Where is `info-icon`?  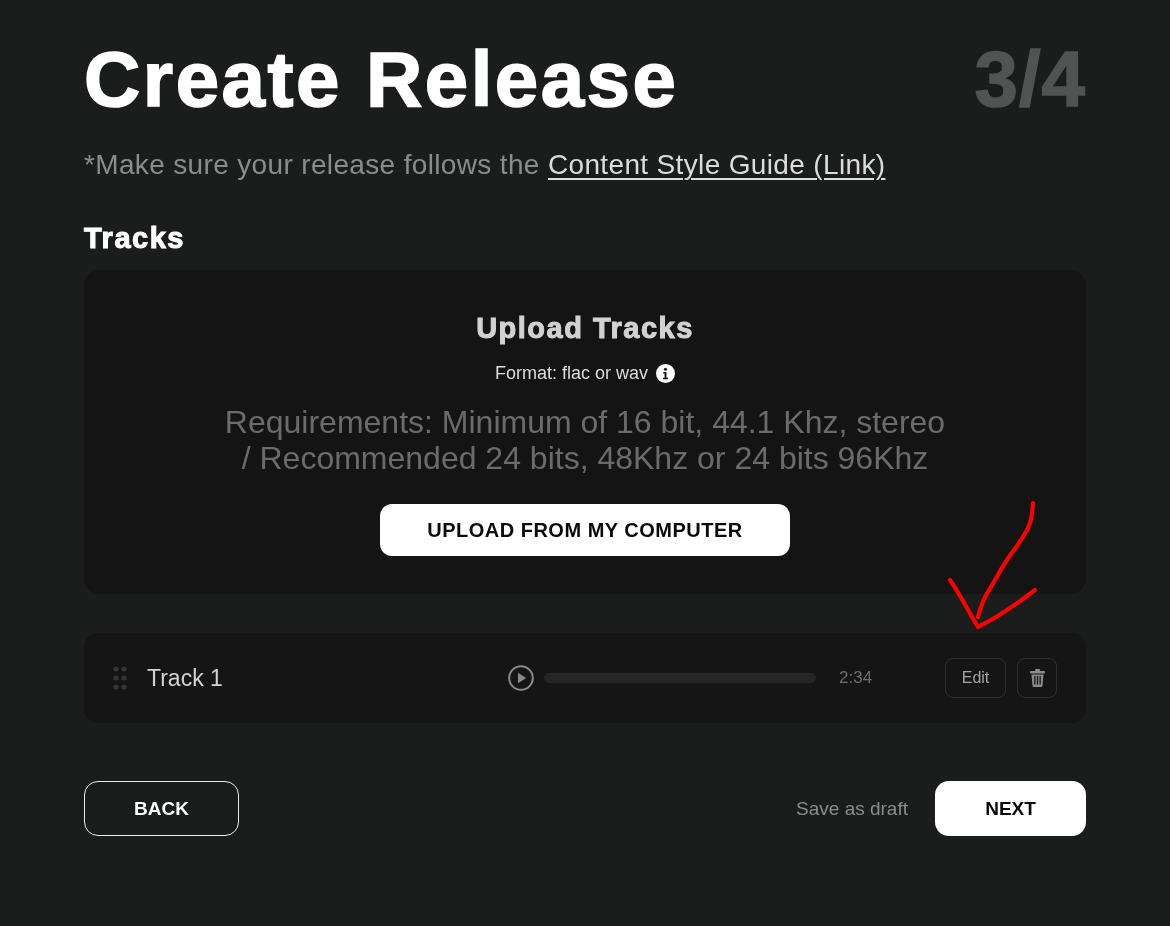
info-icon is located at coordinates (665, 373).